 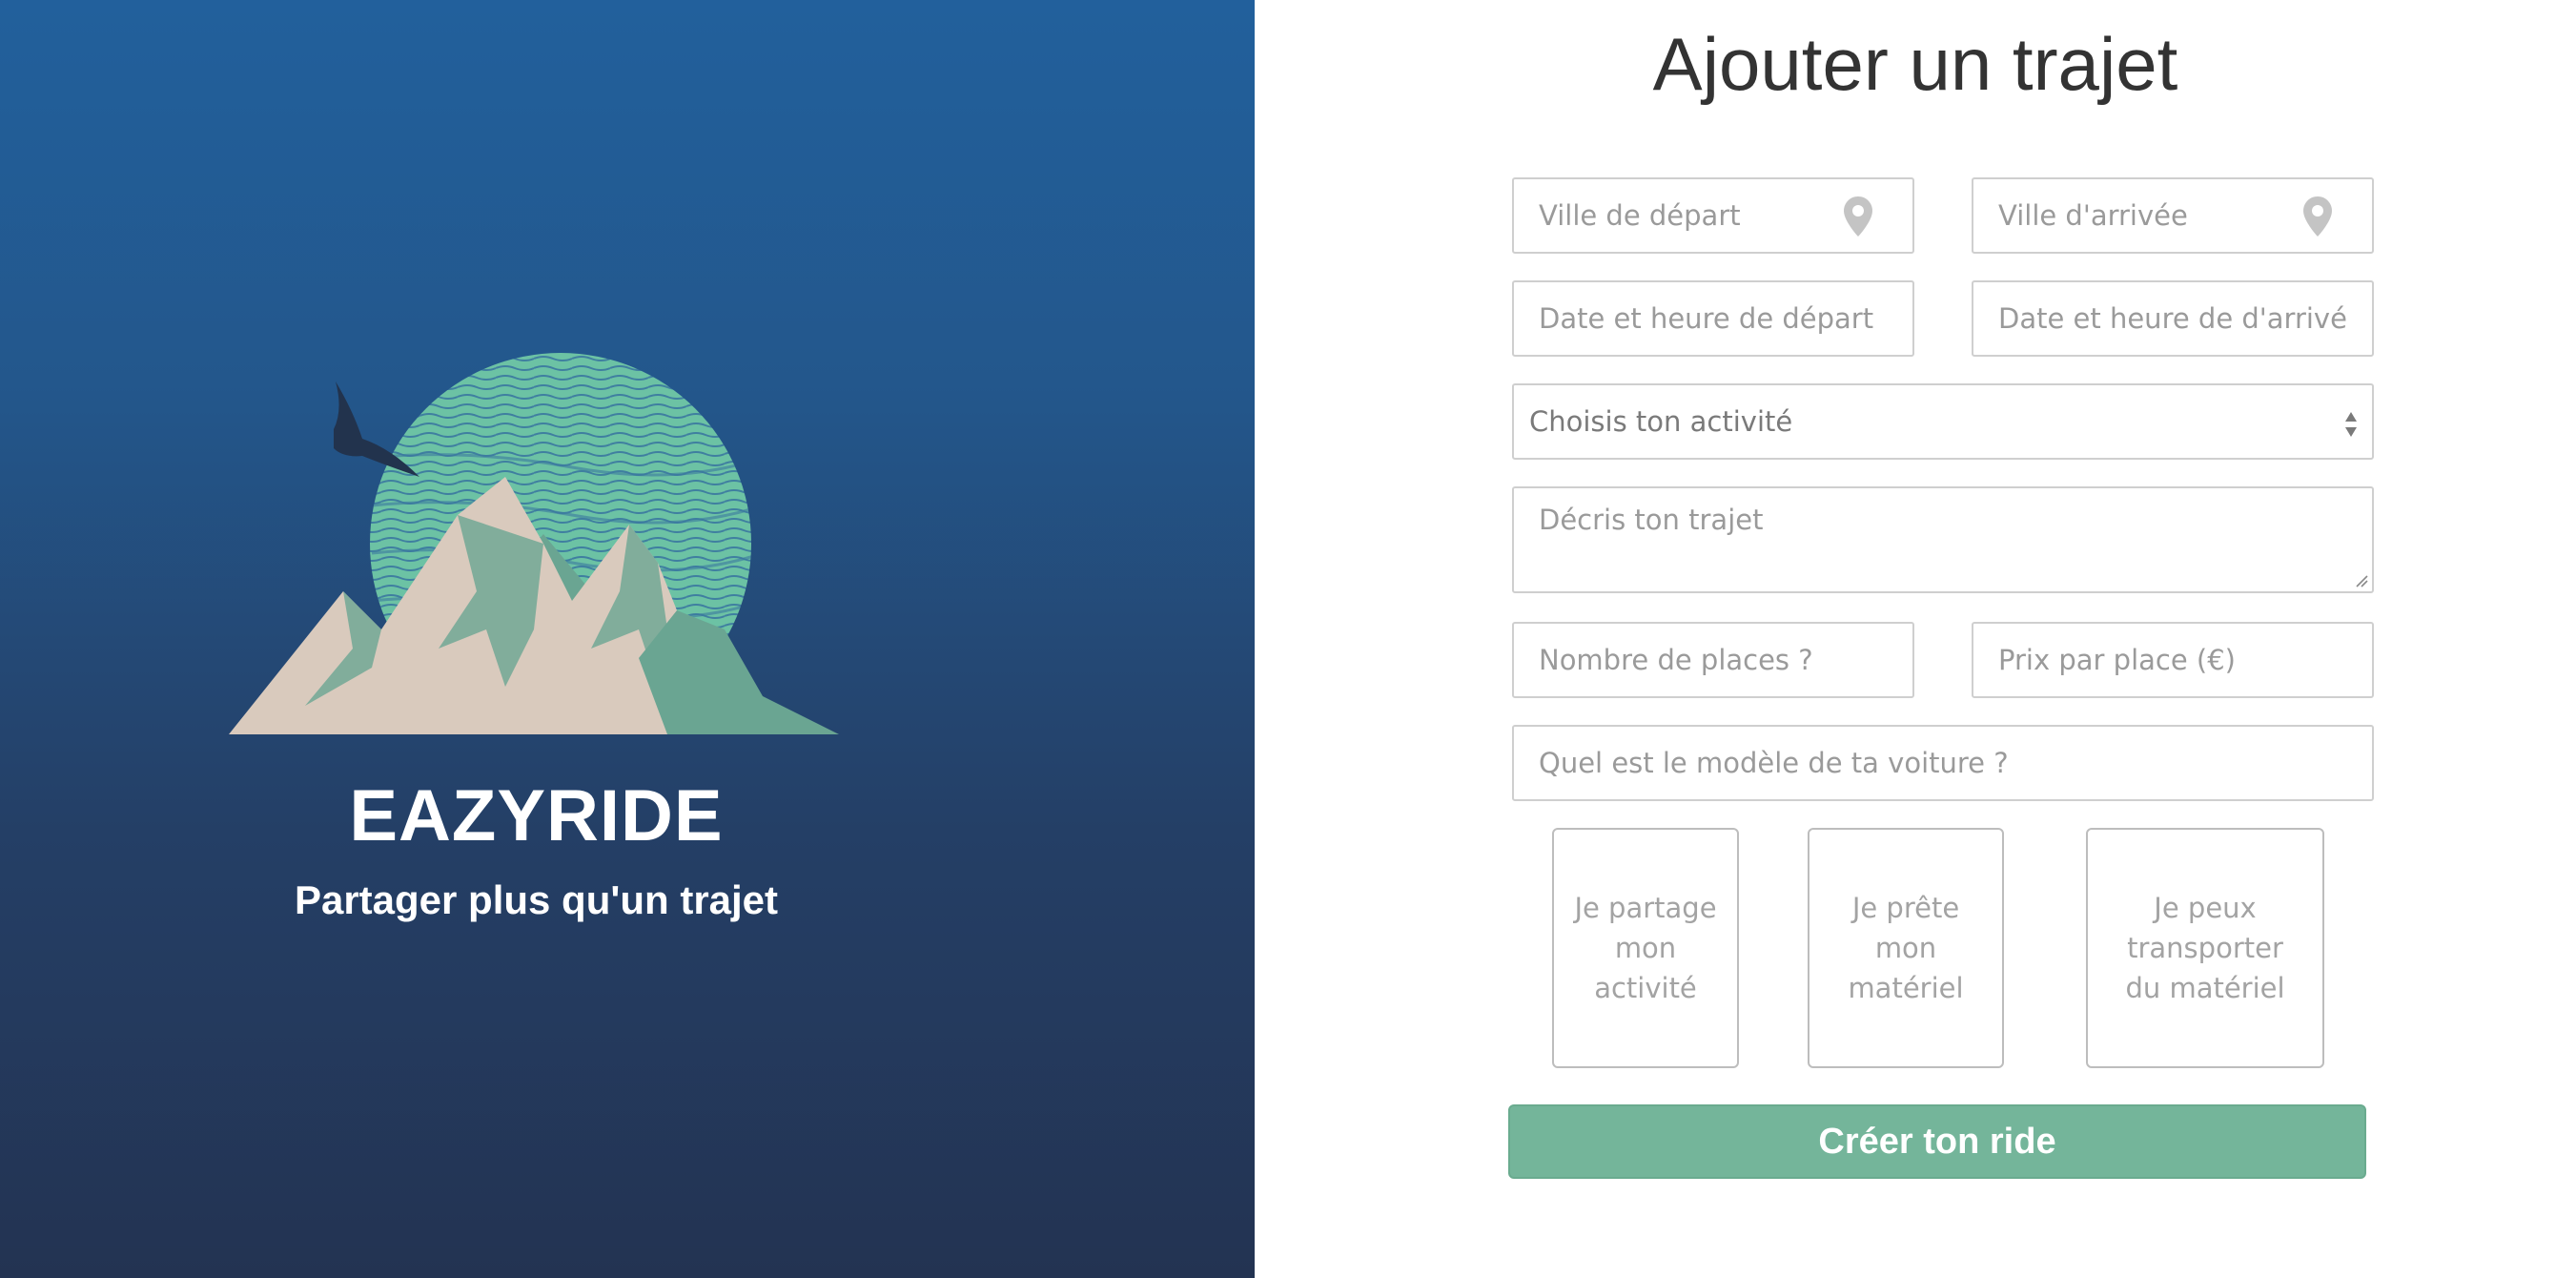 I want to click on car-model-placeholder: Quel est le modèle de ta voiture ?, so click(x=1774, y=763).